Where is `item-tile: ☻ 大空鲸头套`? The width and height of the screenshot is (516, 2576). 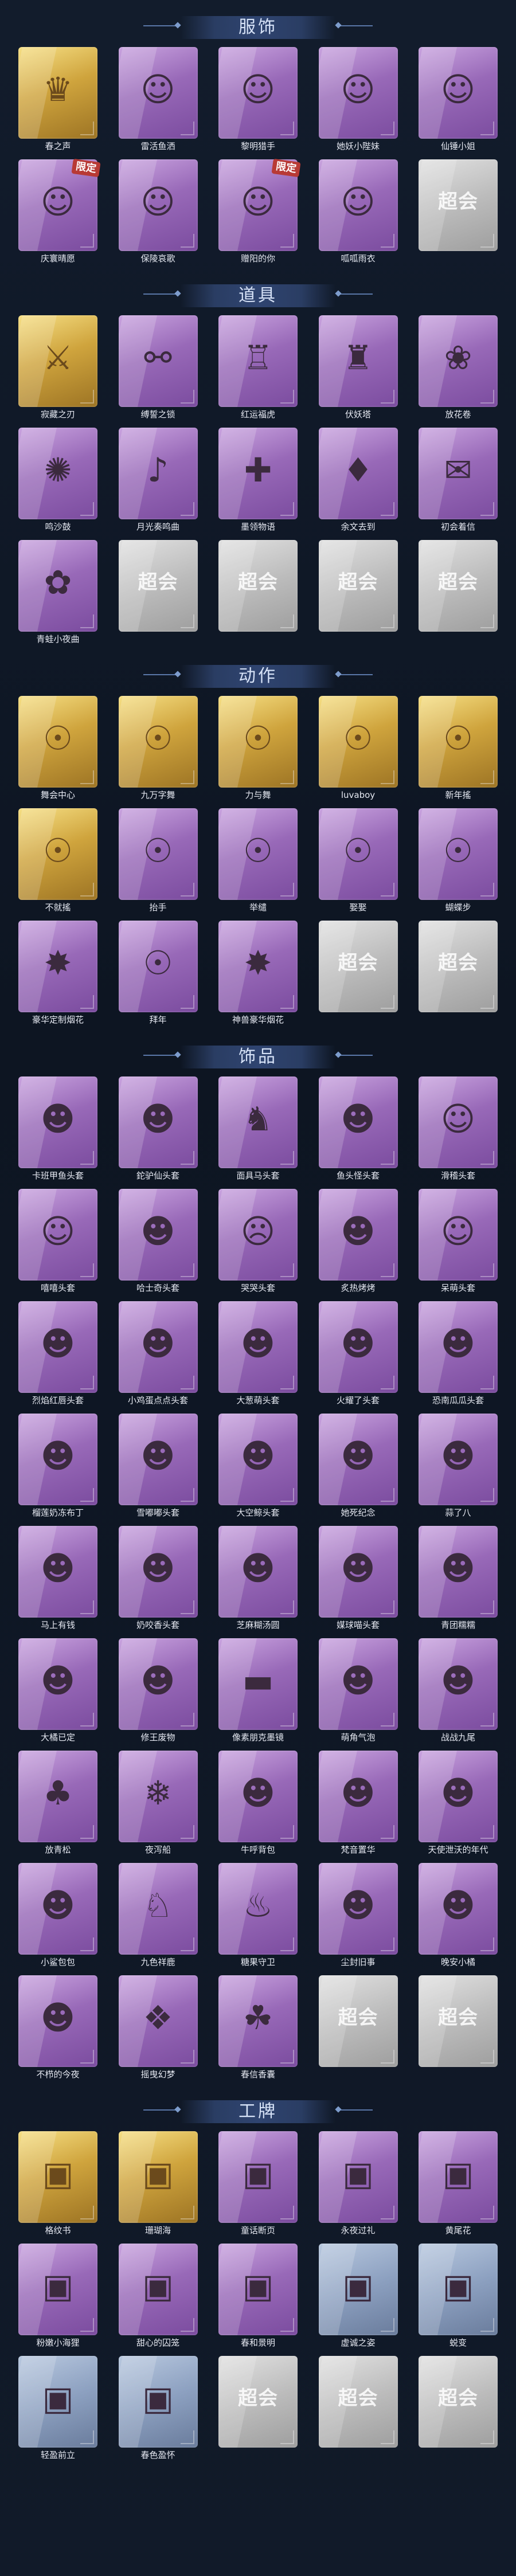
item-tile: ☻ 大空鲸头套 is located at coordinates (258, 1468).